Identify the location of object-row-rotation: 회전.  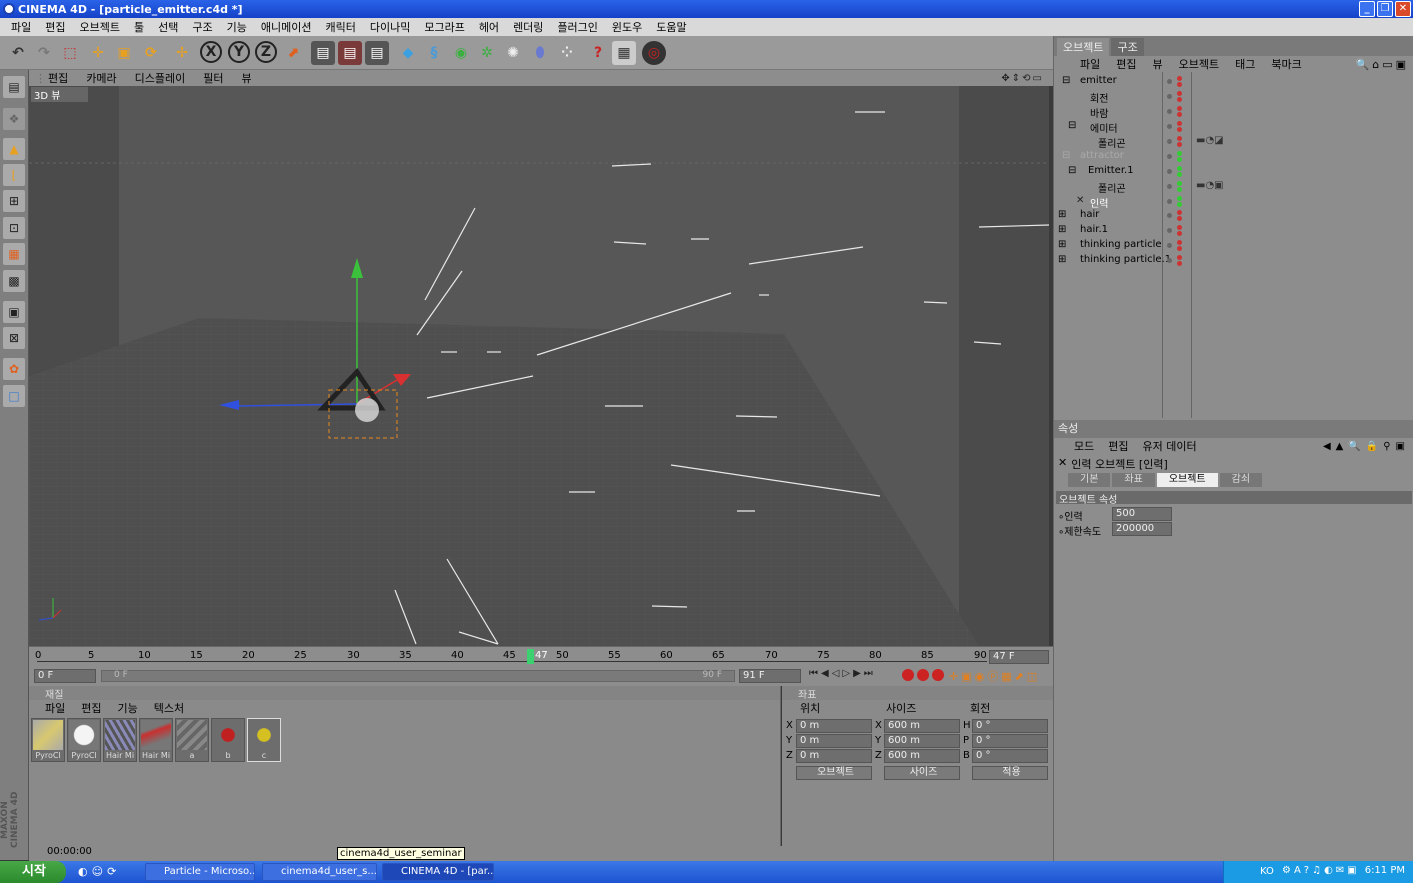
(1233, 97).